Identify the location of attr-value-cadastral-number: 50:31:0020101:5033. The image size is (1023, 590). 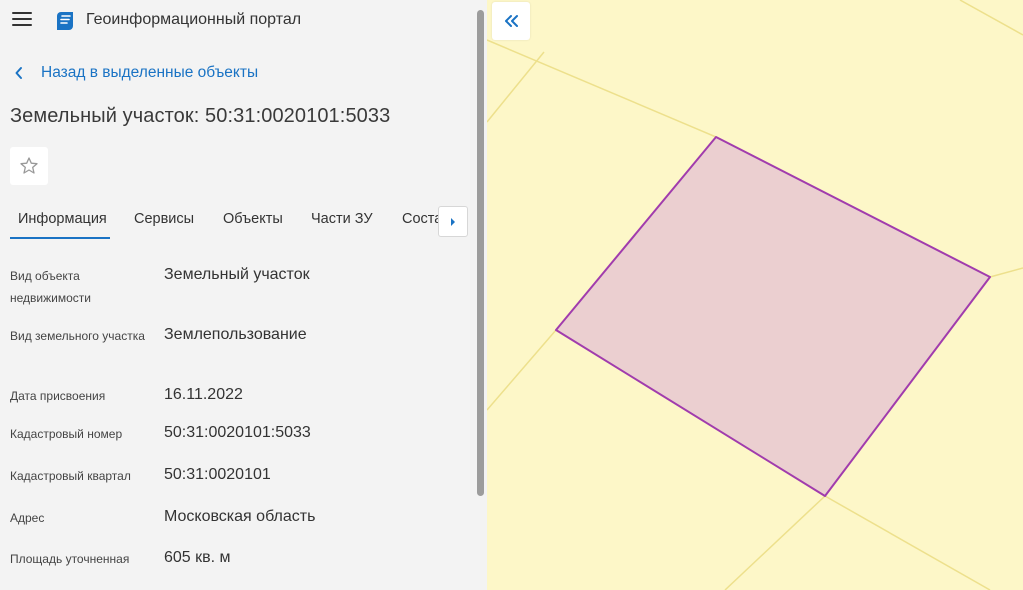
(237, 432).